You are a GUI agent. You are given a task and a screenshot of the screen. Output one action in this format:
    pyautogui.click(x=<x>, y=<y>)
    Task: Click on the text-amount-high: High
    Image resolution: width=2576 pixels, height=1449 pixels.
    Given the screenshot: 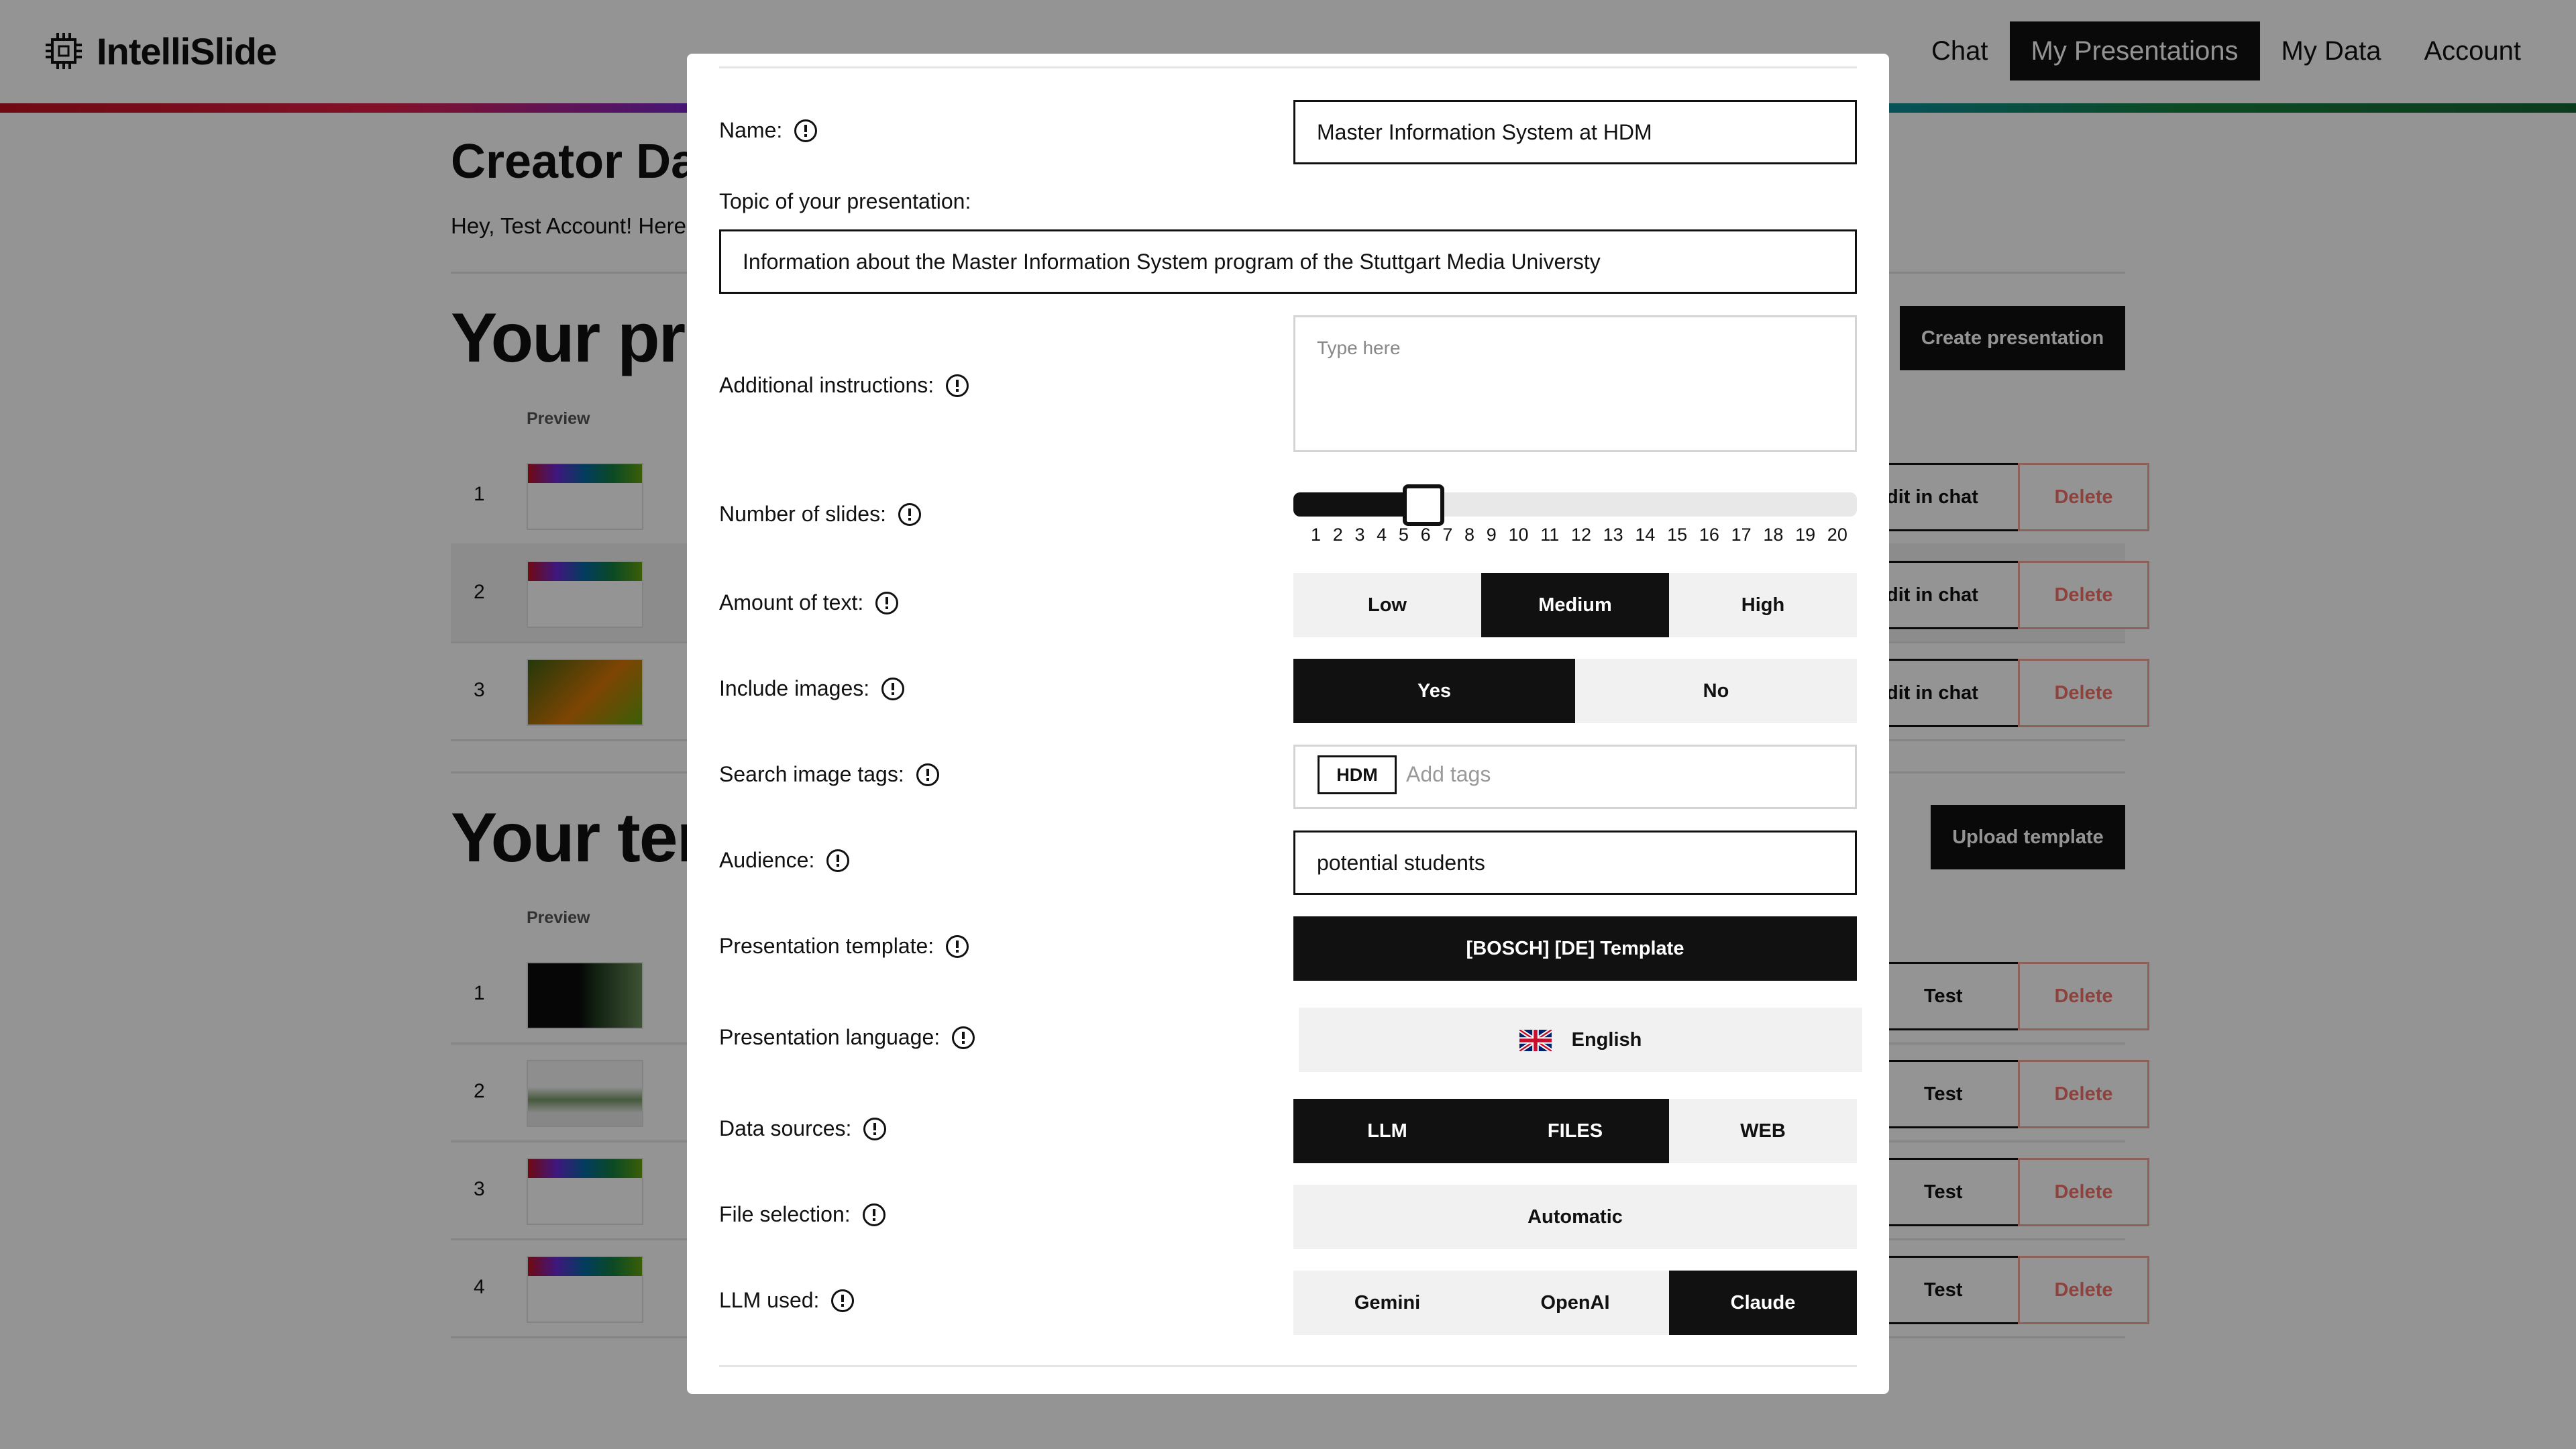 What is the action you would take?
    pyautogui.click(x=1763, y=605)
    